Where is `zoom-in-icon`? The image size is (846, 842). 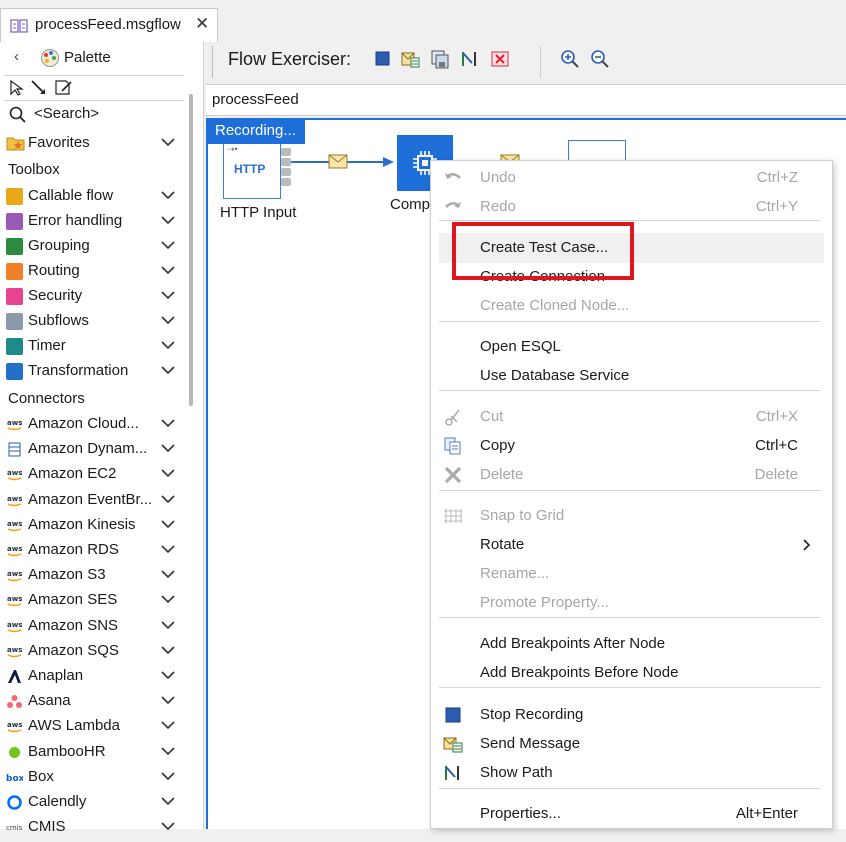
zoom-in-icon is located at coordinates (570, 59).